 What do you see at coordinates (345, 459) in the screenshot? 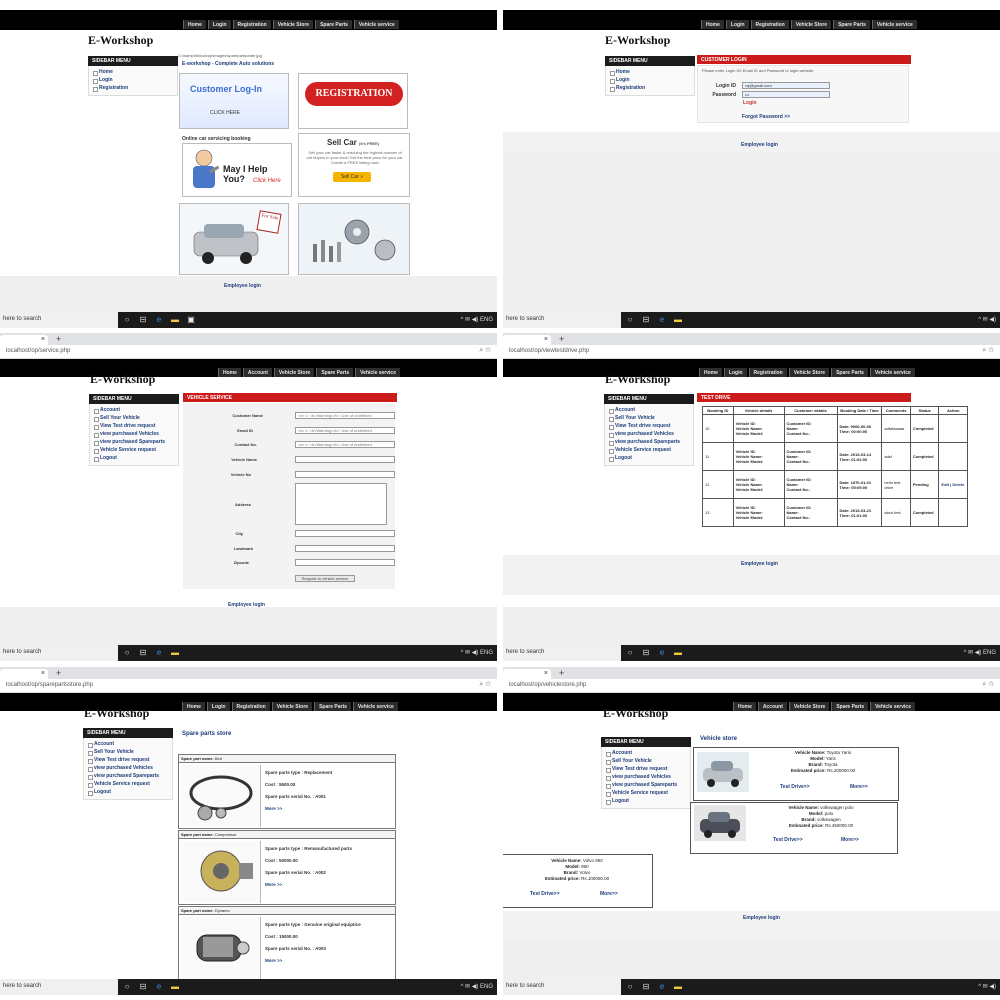
I see `vehicle-name-input` at bounding box center [345, 459].